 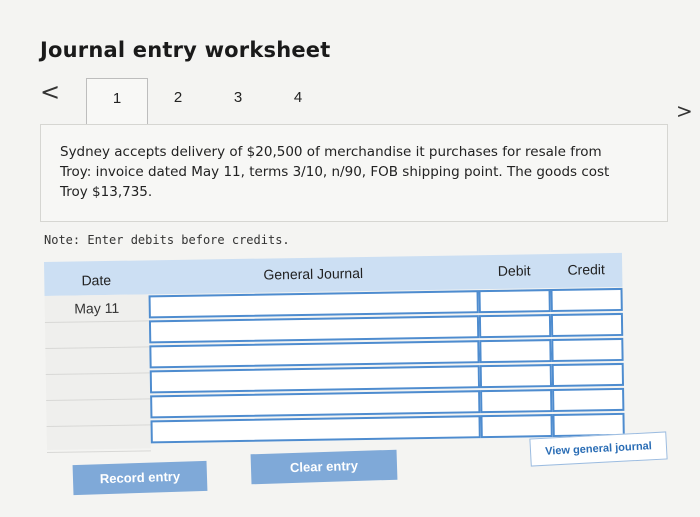 I want to click on tab-1: 1, so click(x=117, y=102).